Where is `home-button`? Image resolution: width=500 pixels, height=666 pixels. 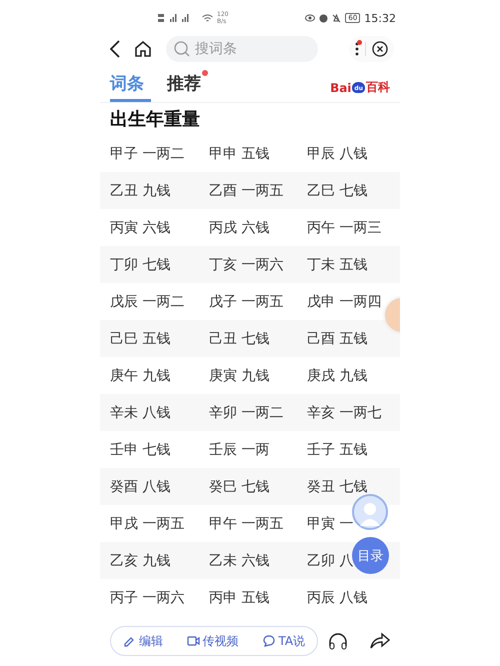 home-button is located at coordinates (143, 49).